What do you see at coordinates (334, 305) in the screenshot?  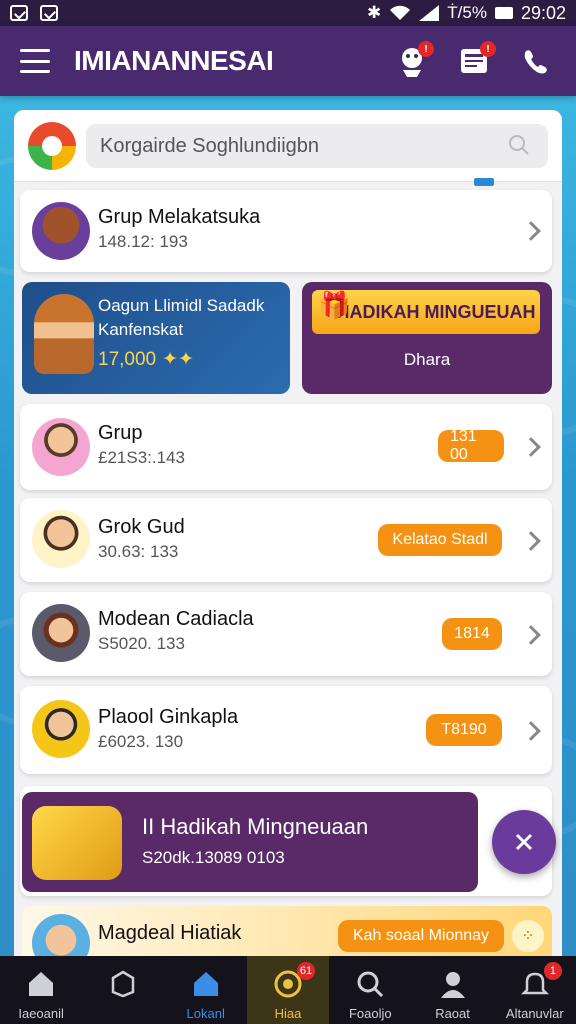 I see `gift-icon: 🎁` at bounding box center [334, 305].